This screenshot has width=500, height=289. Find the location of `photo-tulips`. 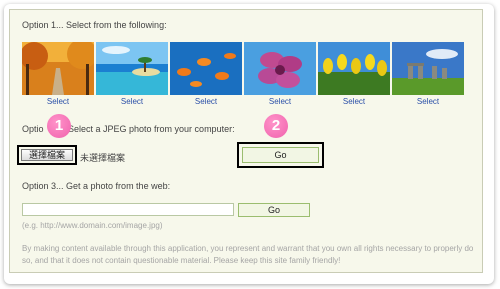

photo-tulips is located at coordinates (354, 68).